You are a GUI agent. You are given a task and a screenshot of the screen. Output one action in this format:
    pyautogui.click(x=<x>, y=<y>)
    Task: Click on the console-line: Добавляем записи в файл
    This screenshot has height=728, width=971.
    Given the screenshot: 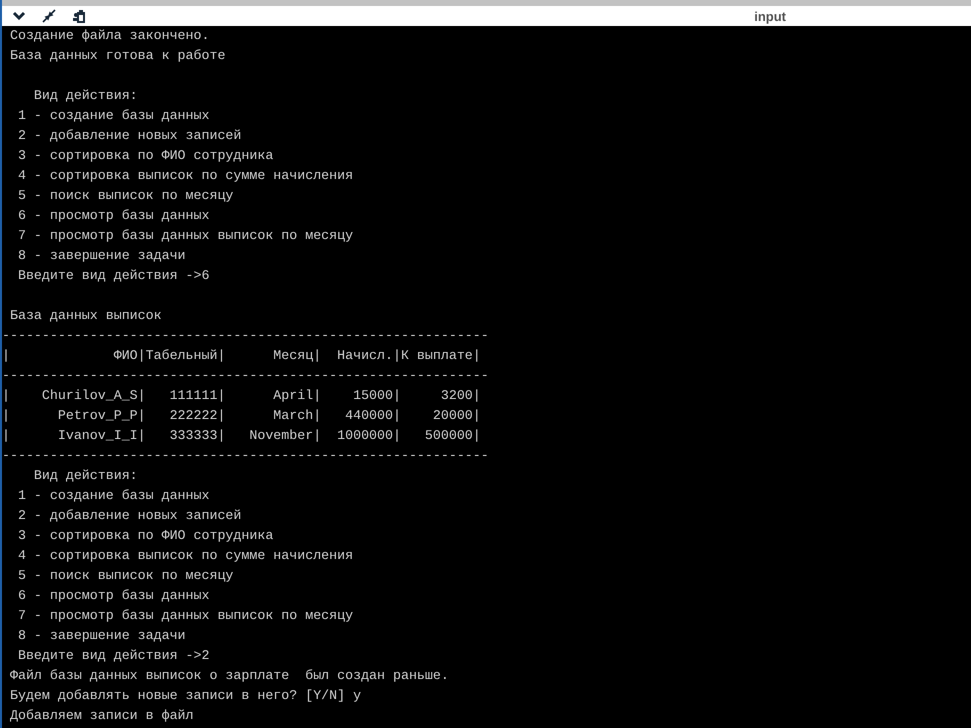 What is the action you would take?
    pyautogui.click(x=101, y=716)
    